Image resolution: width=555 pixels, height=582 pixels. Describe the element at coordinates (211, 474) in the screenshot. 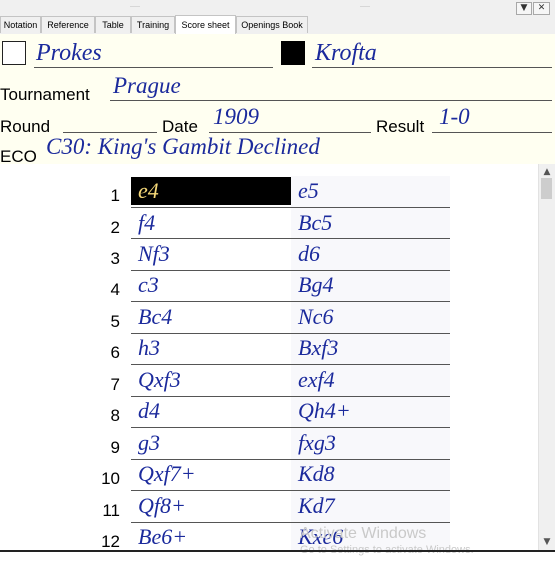

I see `white-move: Qxf7+` at that location.